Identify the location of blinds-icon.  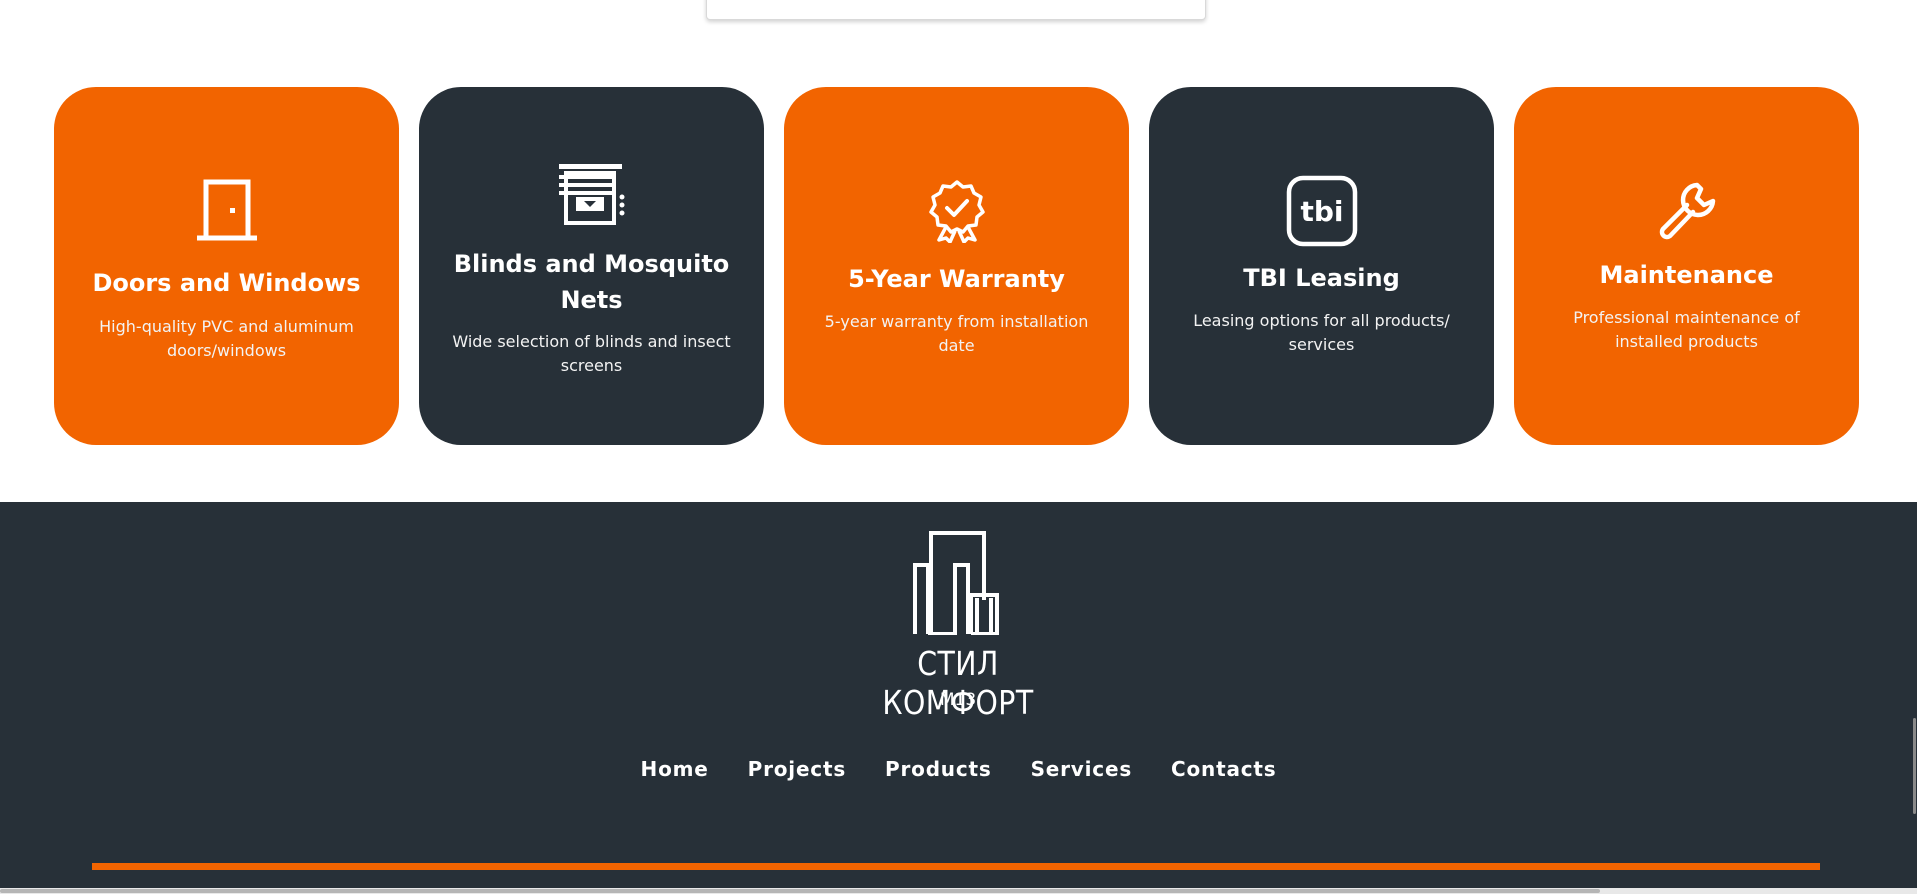
(592, 194).